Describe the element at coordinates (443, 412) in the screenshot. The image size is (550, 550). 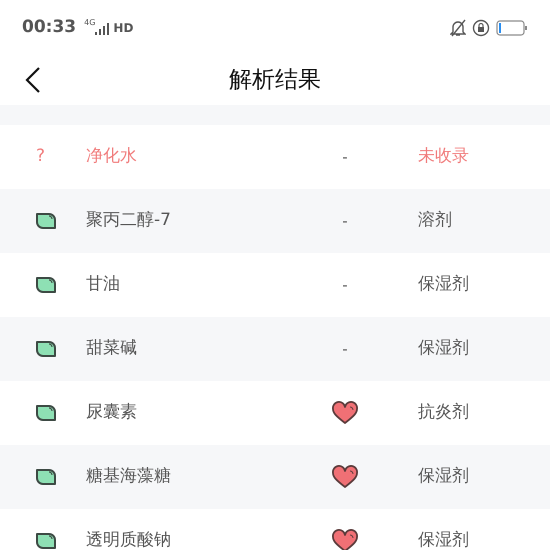
I see `ingredient-category: 抗炎剂` at that location.